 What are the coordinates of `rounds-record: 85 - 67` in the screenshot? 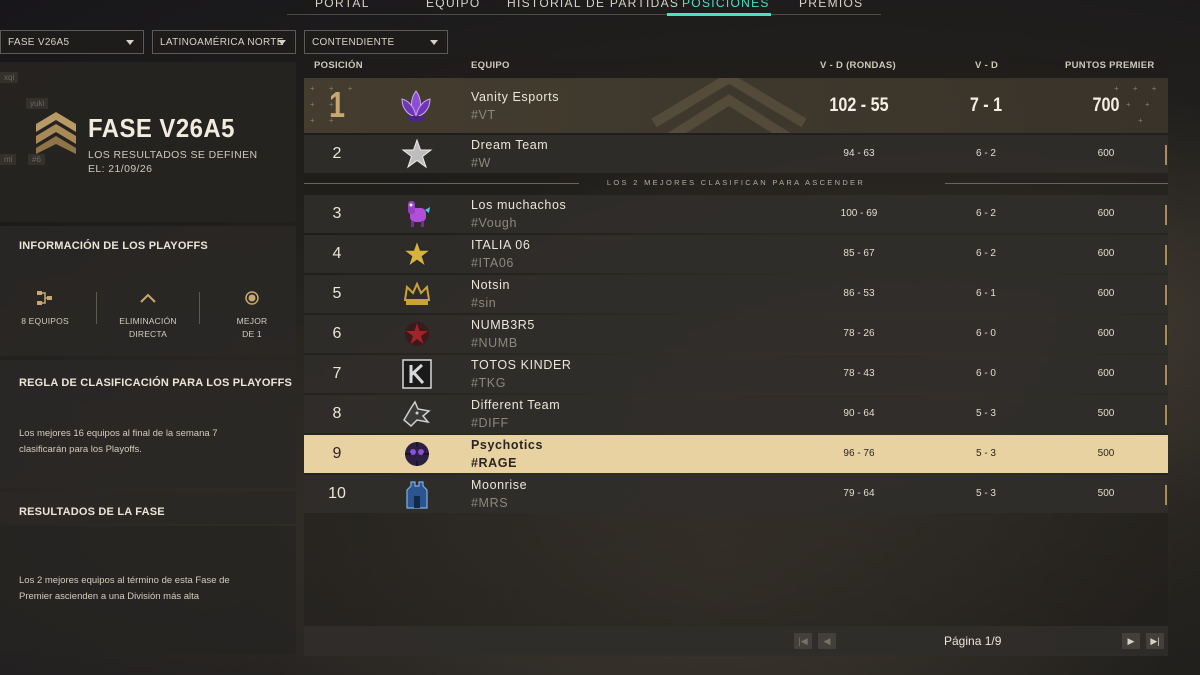 It's located at (859, 253).